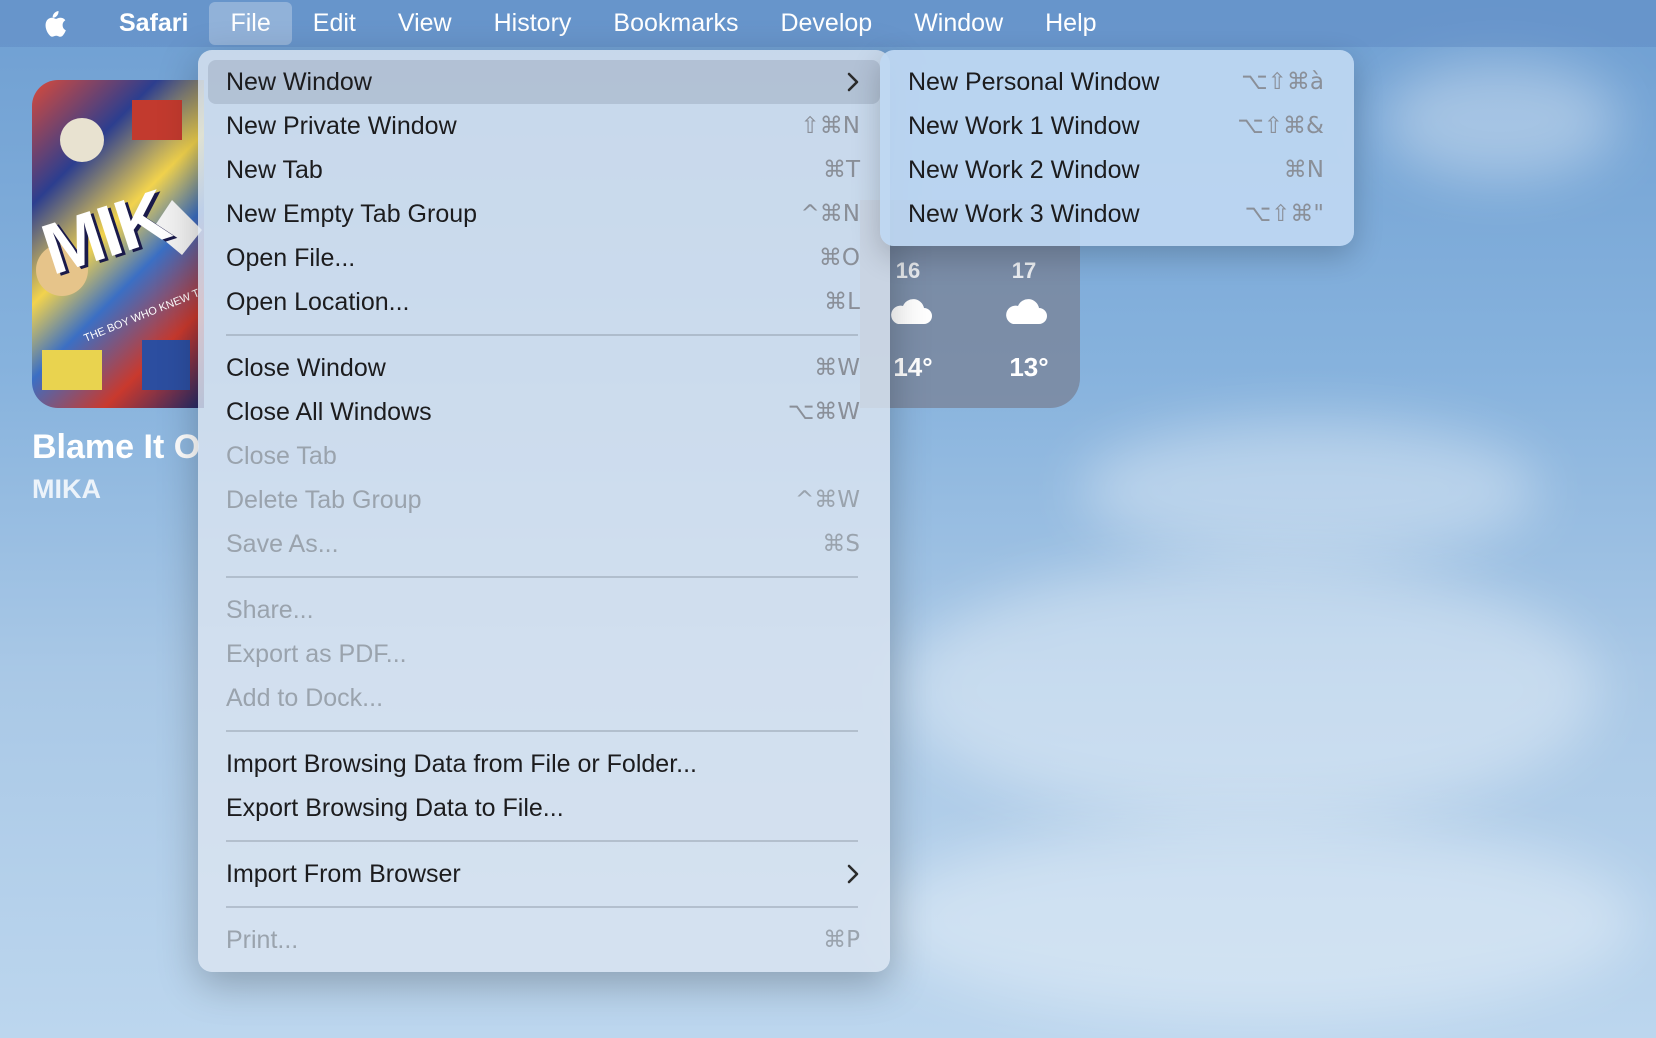 Image resolution: width=1656 pixels, height=1038 pixels. I want to click on menu-item-label: Close Tab, so click(281, 456).